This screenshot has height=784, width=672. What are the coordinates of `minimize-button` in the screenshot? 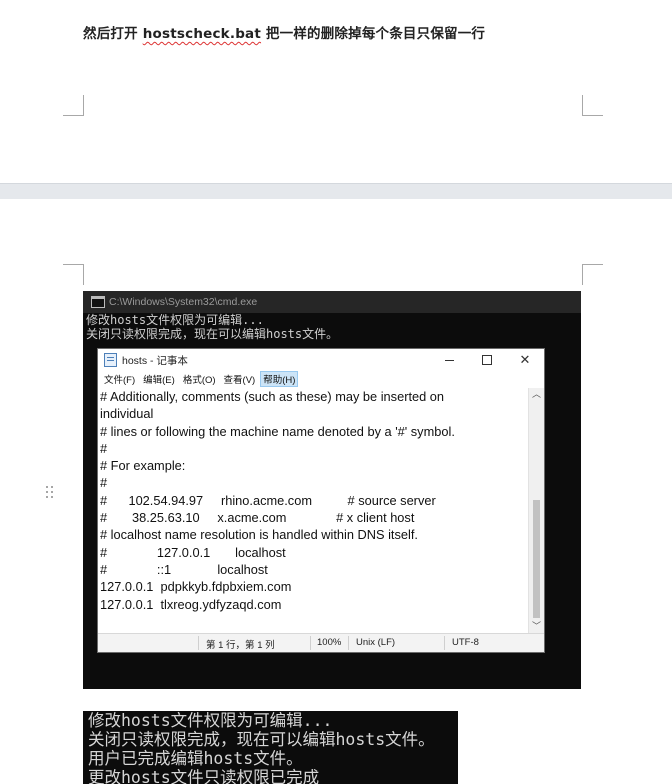 It's located at (449, 360).